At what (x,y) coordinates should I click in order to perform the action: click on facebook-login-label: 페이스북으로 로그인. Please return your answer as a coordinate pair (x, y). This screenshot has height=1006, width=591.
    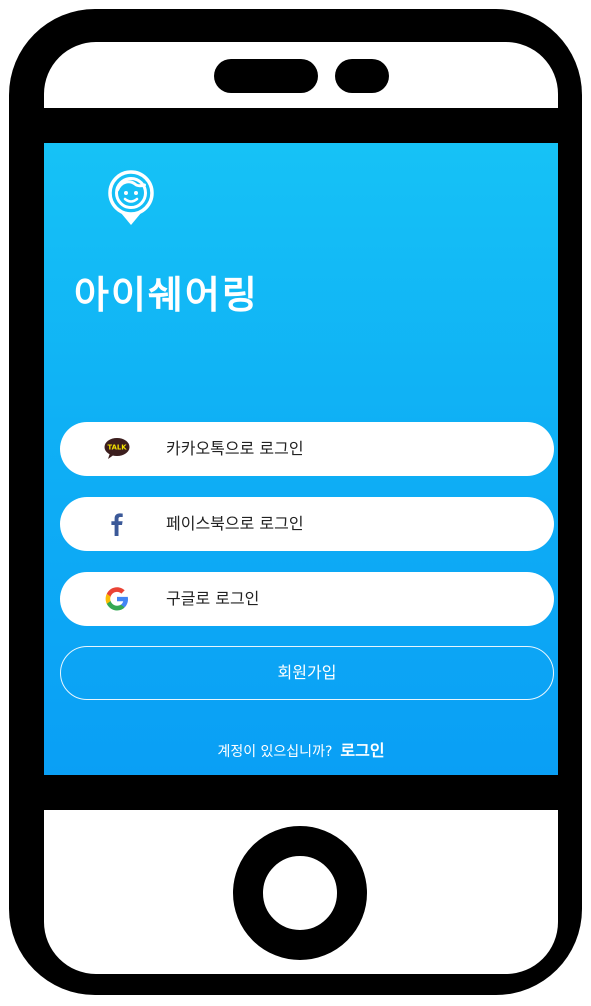
    Looking at the image, I should click on (235, 523).